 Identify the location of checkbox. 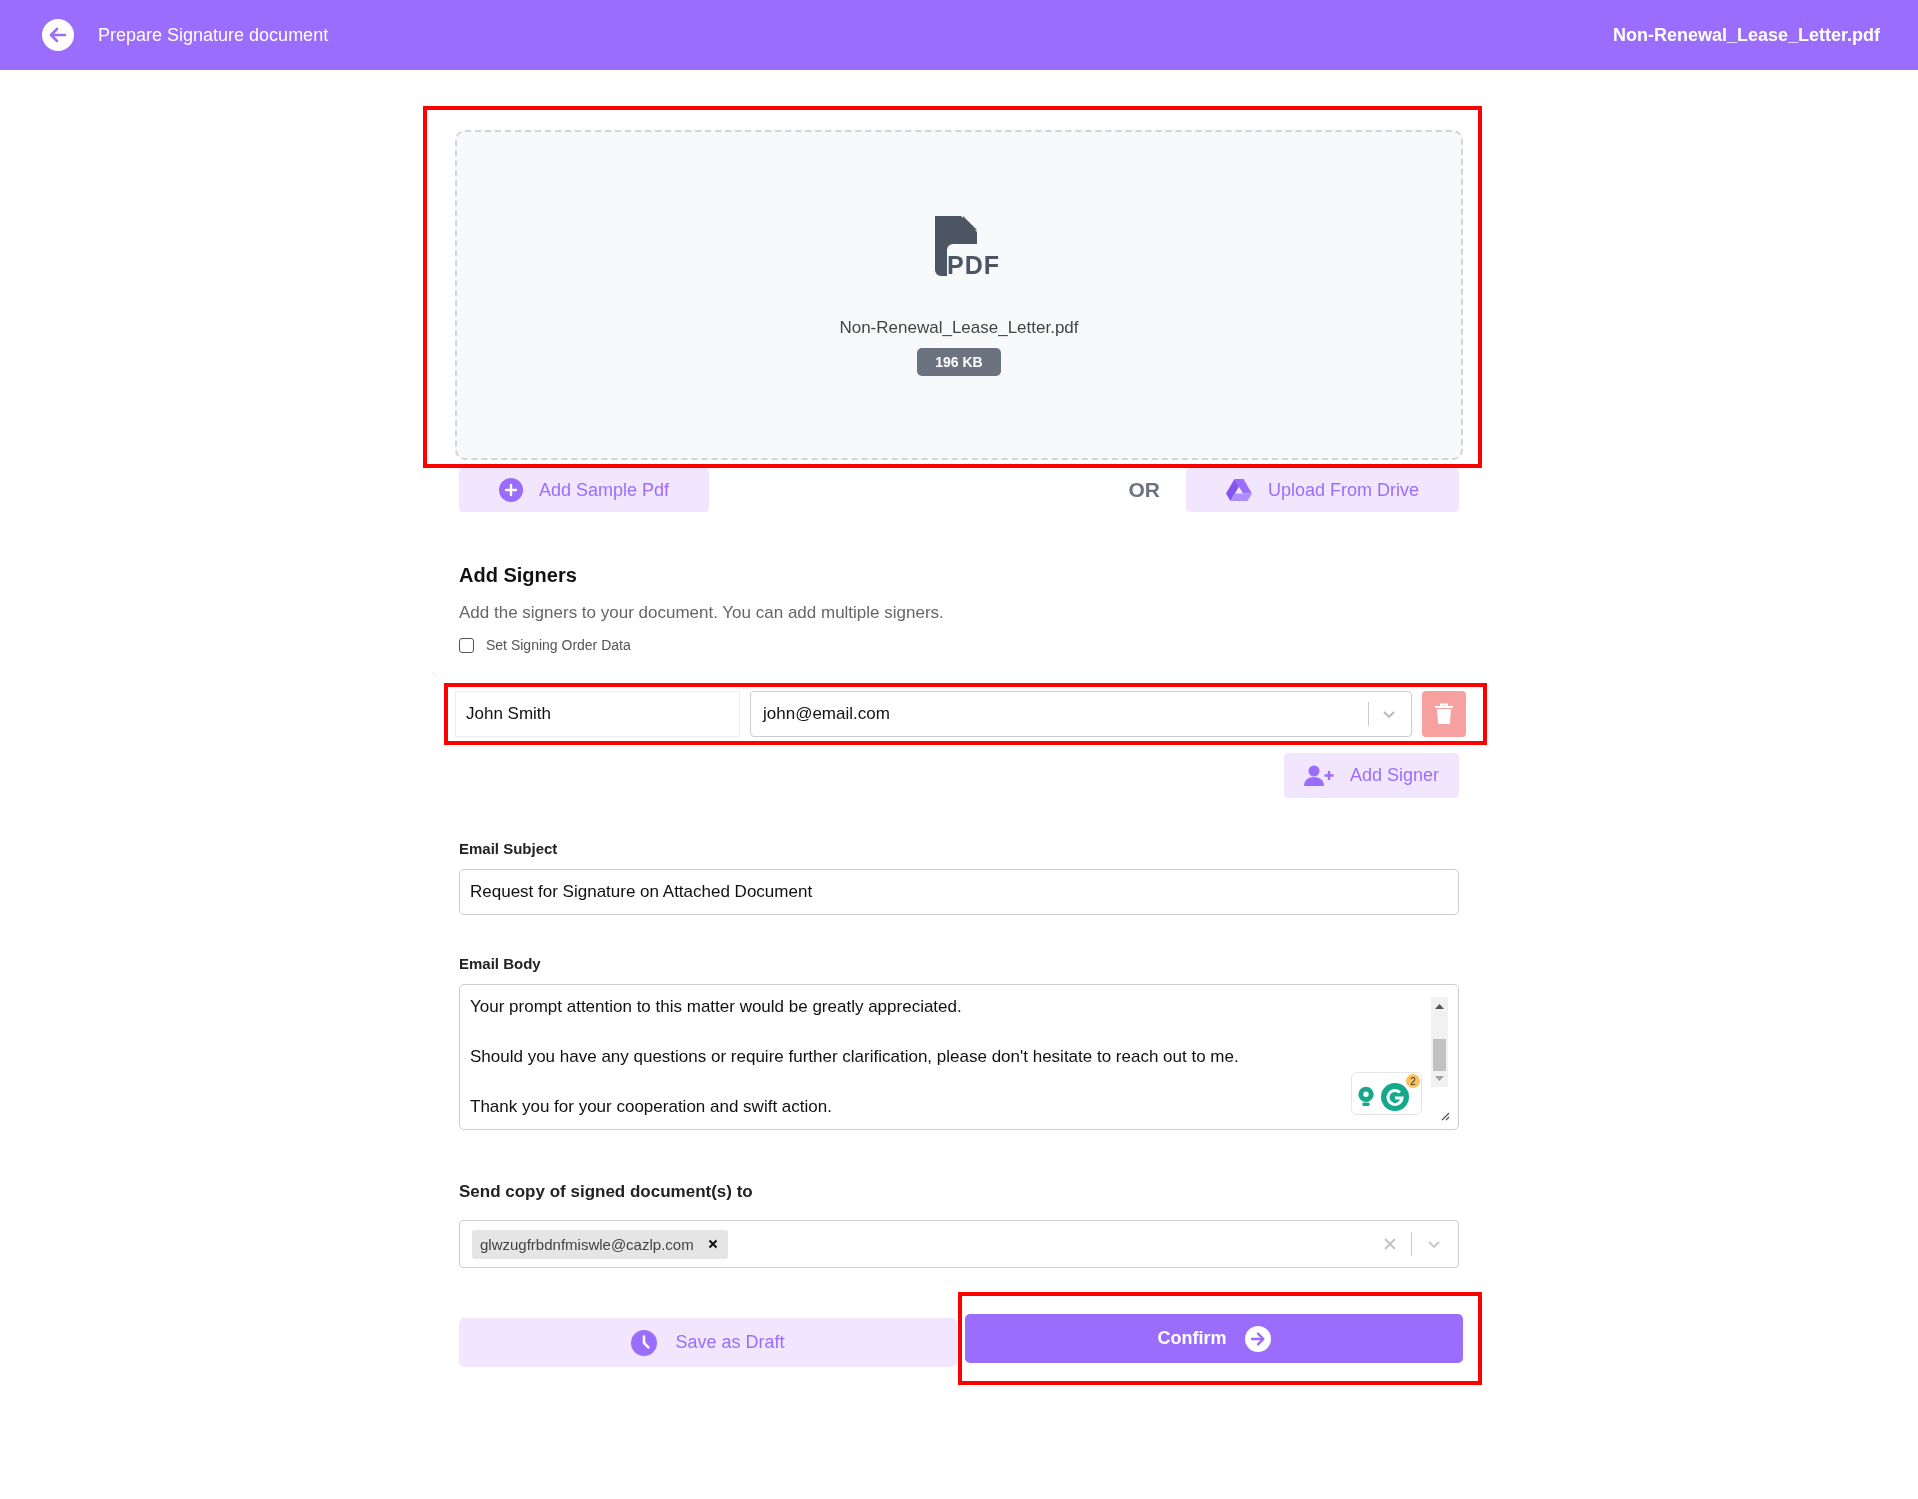
(466, 645).